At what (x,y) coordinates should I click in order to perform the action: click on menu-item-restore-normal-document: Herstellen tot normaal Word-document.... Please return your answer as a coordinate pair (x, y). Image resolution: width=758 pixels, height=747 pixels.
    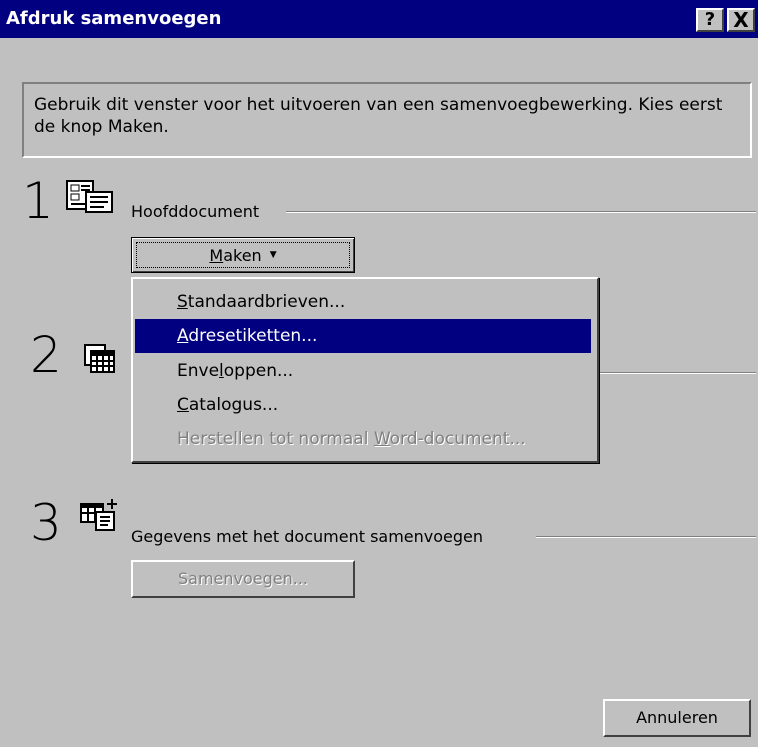
    Looking at the image, I should click on (351, 439).